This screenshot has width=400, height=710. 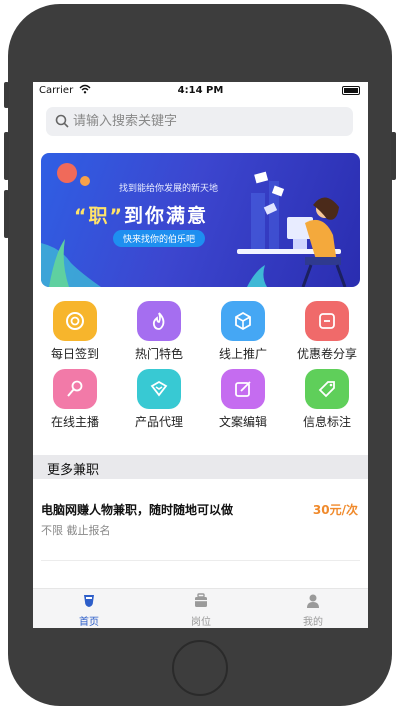 What do you see at coordinates (242, 354) in the screenshot?
I see `grid-item-label: 线上推广` at bounding box center [242, 354].